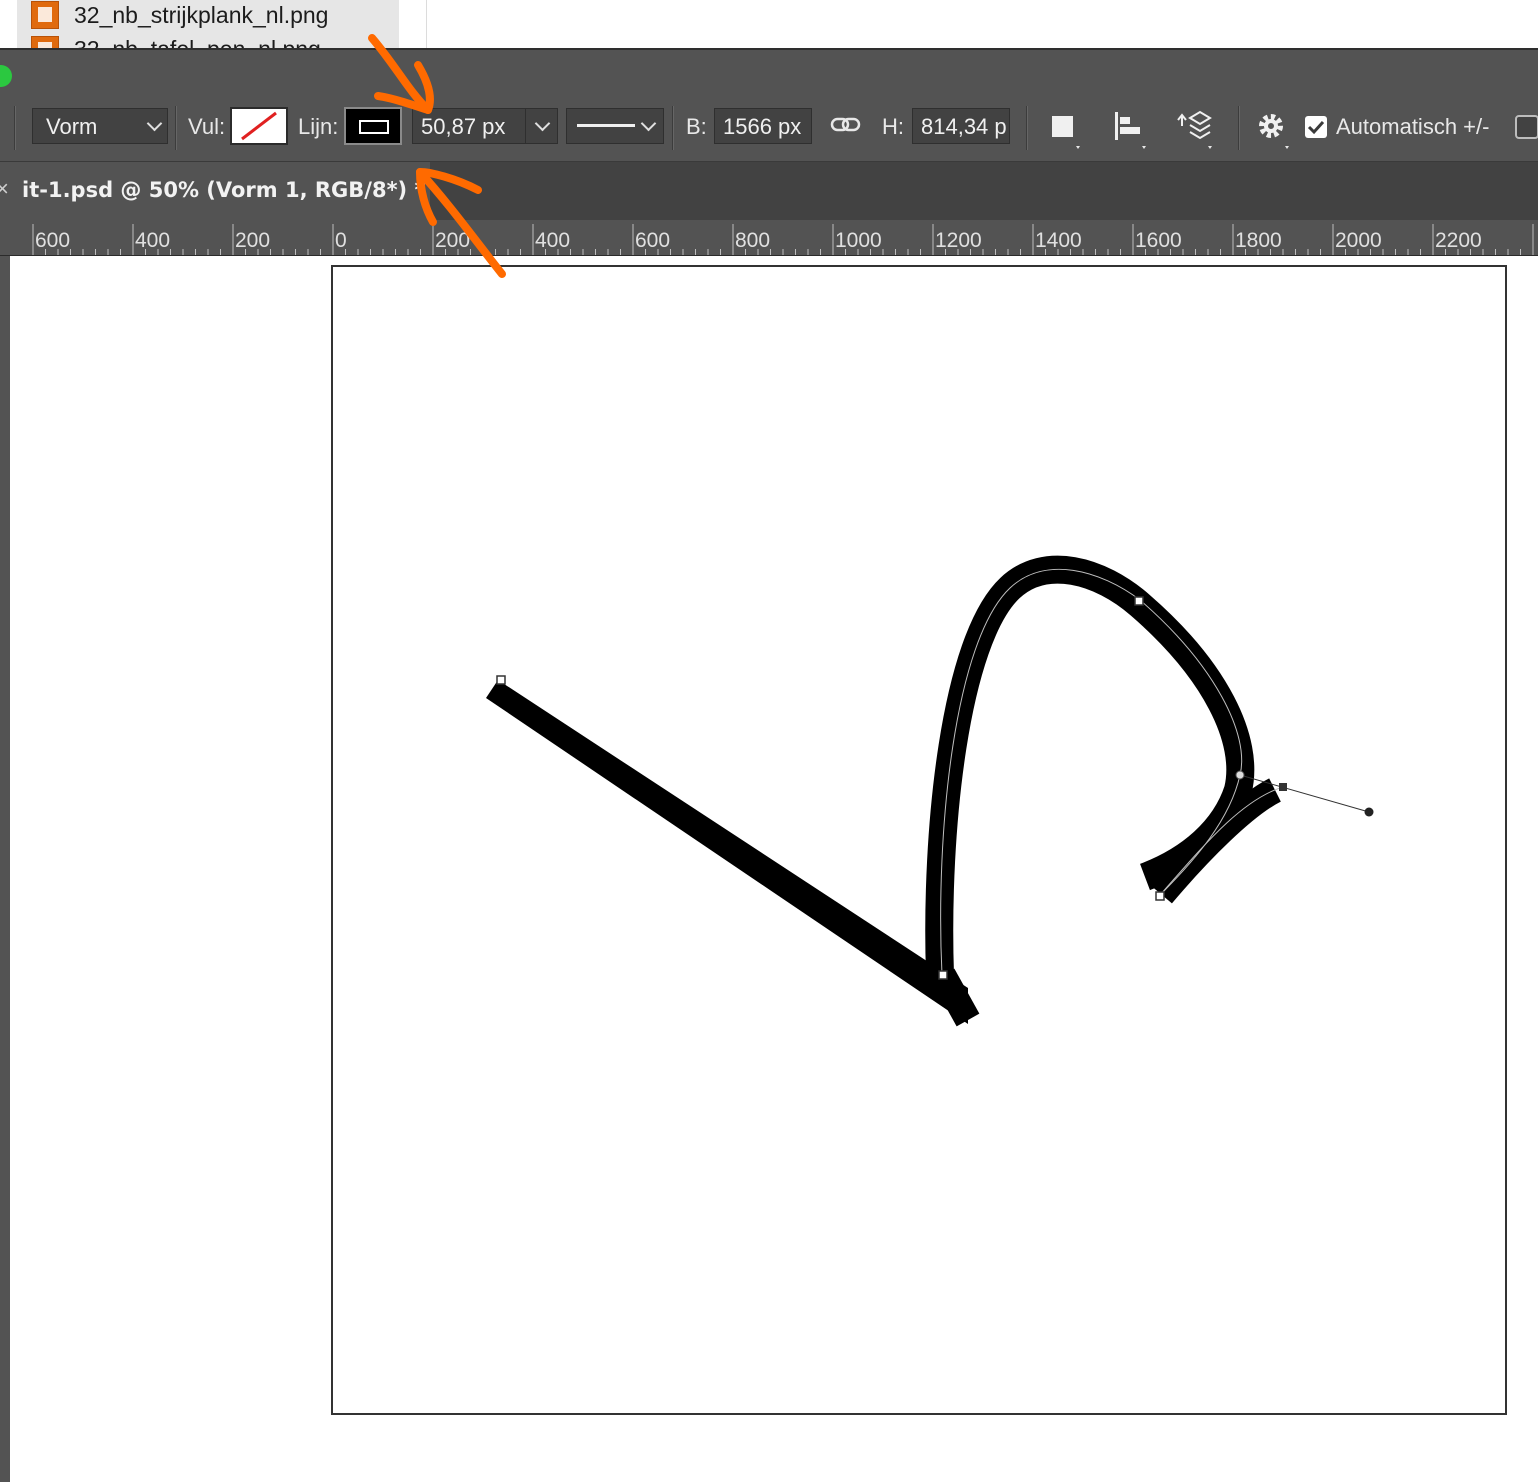  I want to click on finder-row-2: 32_nb_tafel_pen_nl.png, so click(208, 41).